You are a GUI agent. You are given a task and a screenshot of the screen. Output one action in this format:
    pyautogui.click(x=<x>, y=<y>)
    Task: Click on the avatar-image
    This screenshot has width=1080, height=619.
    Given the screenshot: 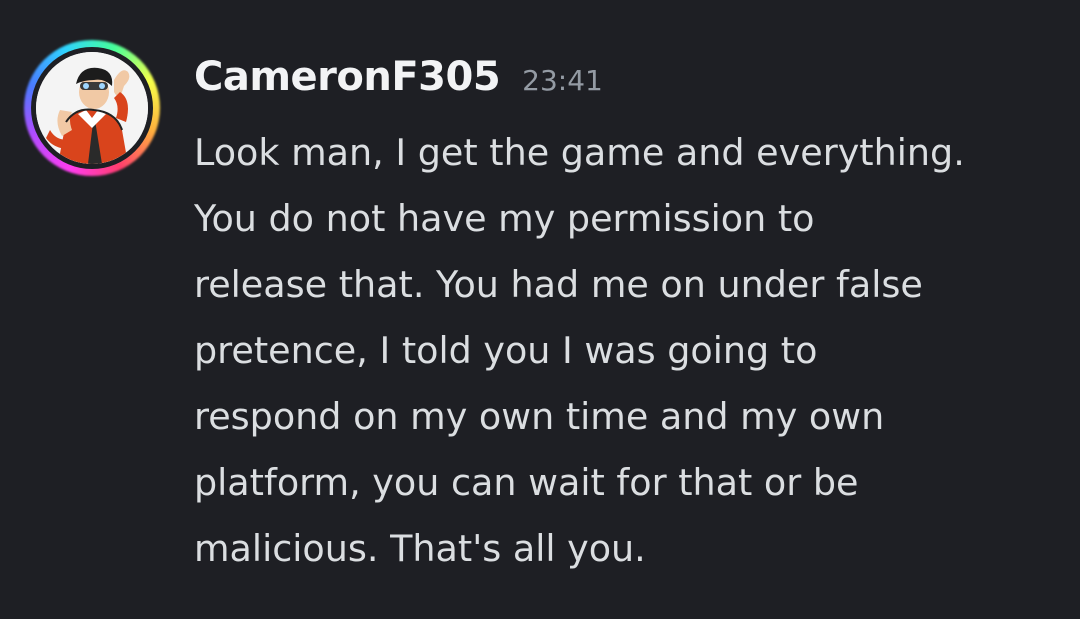 What is the action you would take?
    pyautogui.click(x=92, y=108)
    